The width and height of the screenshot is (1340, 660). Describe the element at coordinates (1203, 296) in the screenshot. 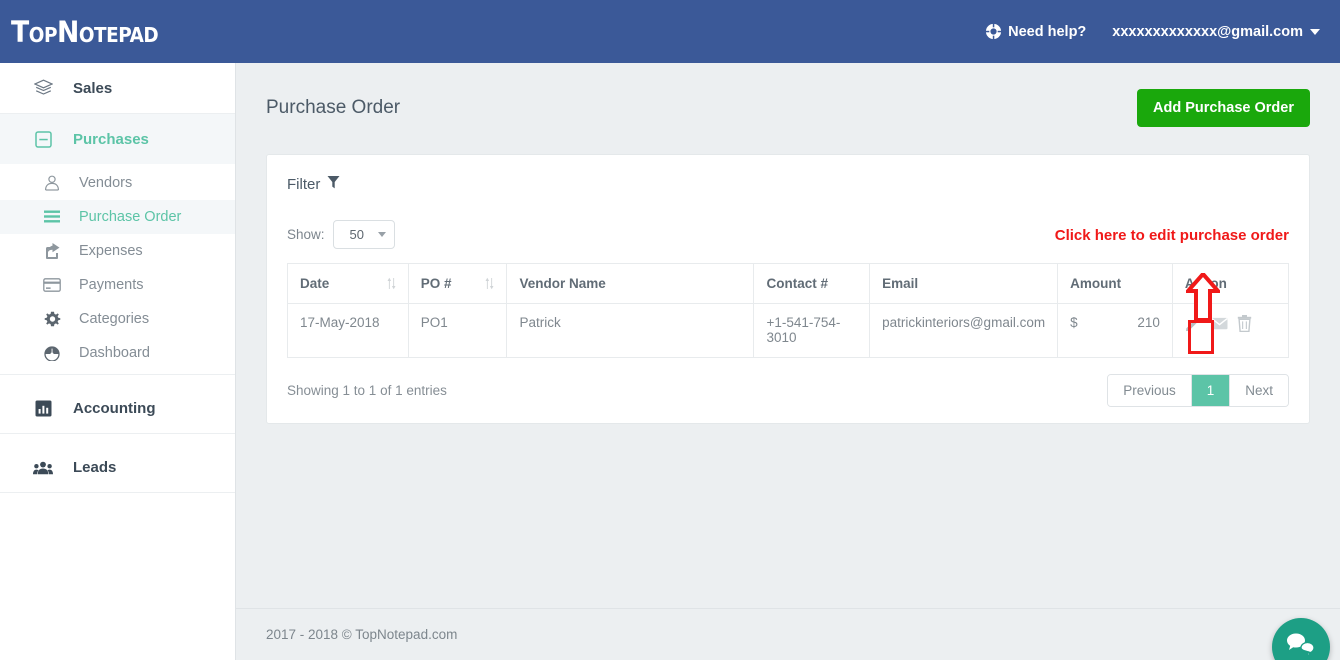

I see `annotation-arrow-icon` at that location.